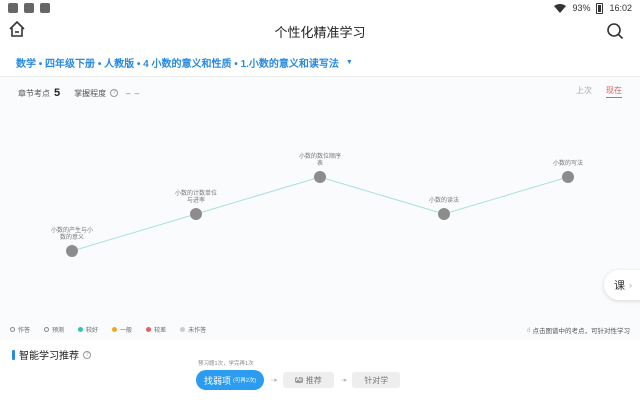  Describe the element at coordinates (196, 200) in the screenshot. I see `knowledge-point-label: 与进率` at that location.